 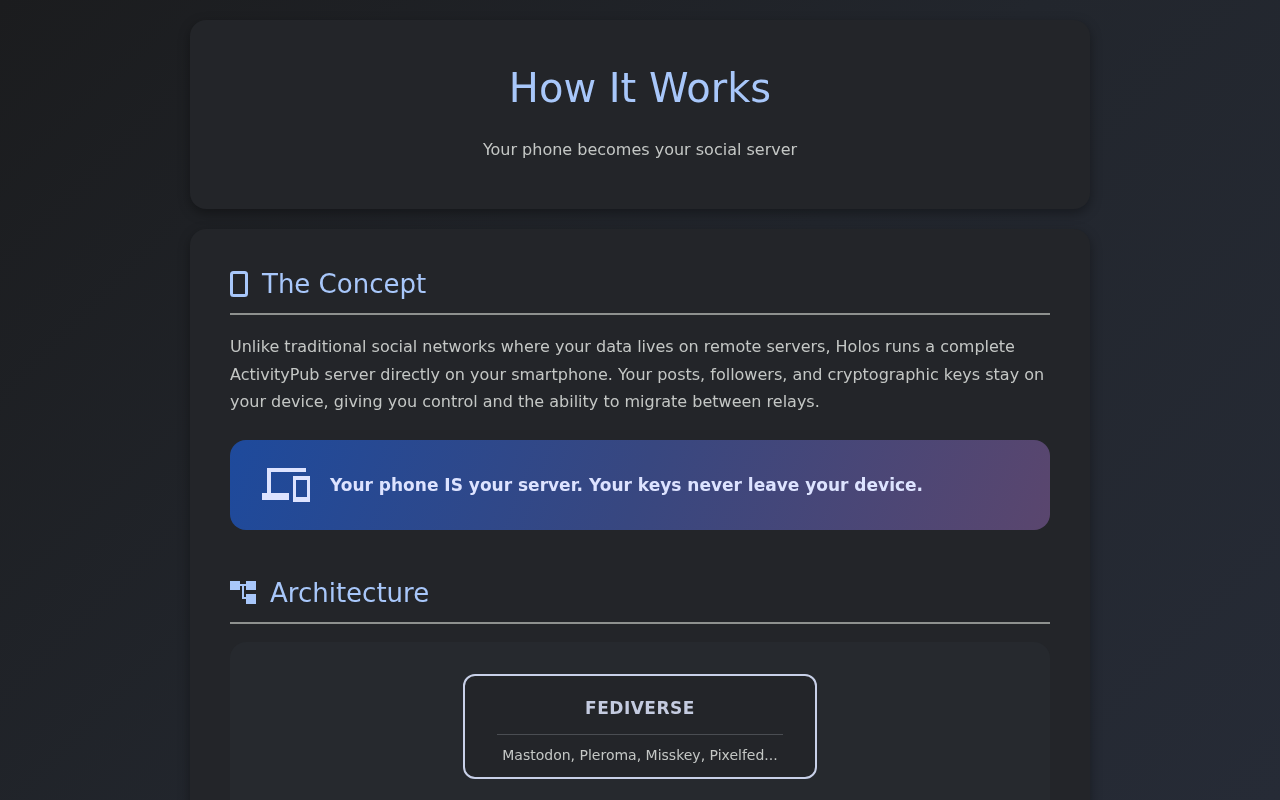 I want to click on section-heading: The Concept, so click(x=344, y=284).